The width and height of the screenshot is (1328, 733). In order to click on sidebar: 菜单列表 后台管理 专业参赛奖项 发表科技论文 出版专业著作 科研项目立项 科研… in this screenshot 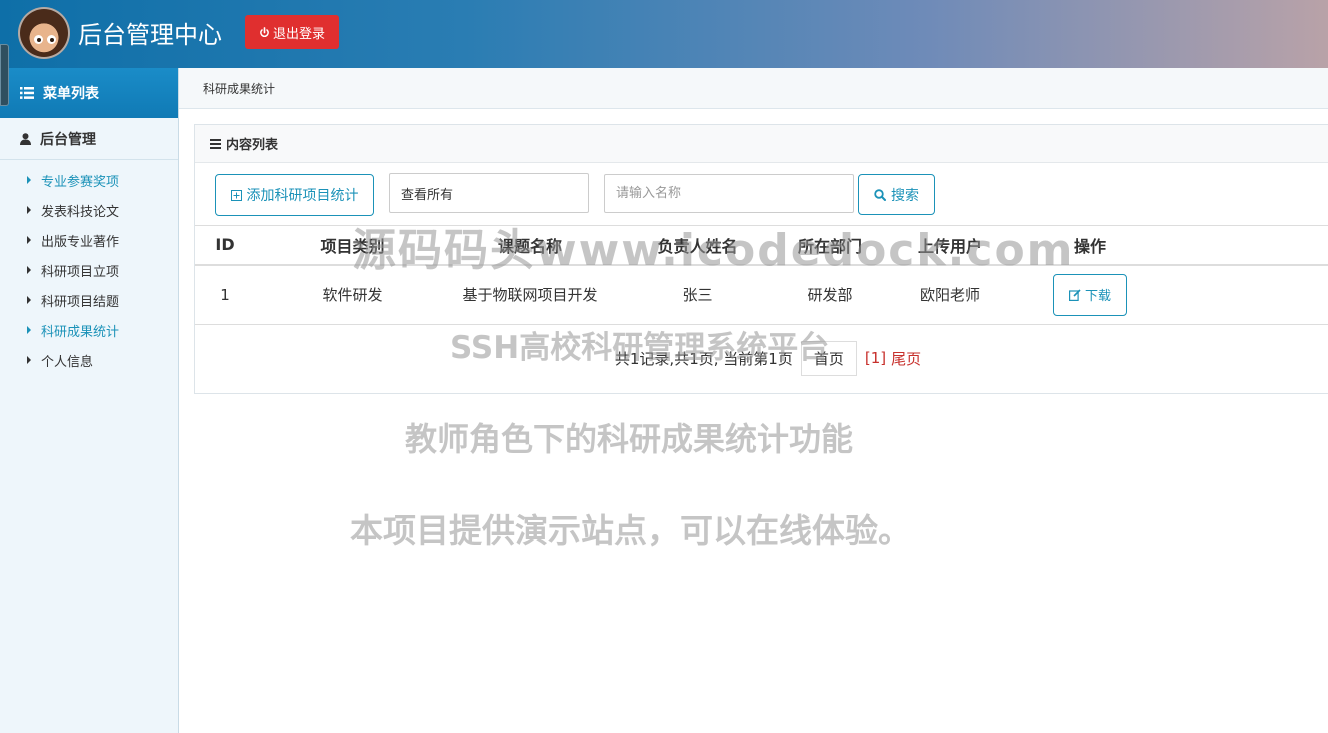, I will do `click(89, 400)`.